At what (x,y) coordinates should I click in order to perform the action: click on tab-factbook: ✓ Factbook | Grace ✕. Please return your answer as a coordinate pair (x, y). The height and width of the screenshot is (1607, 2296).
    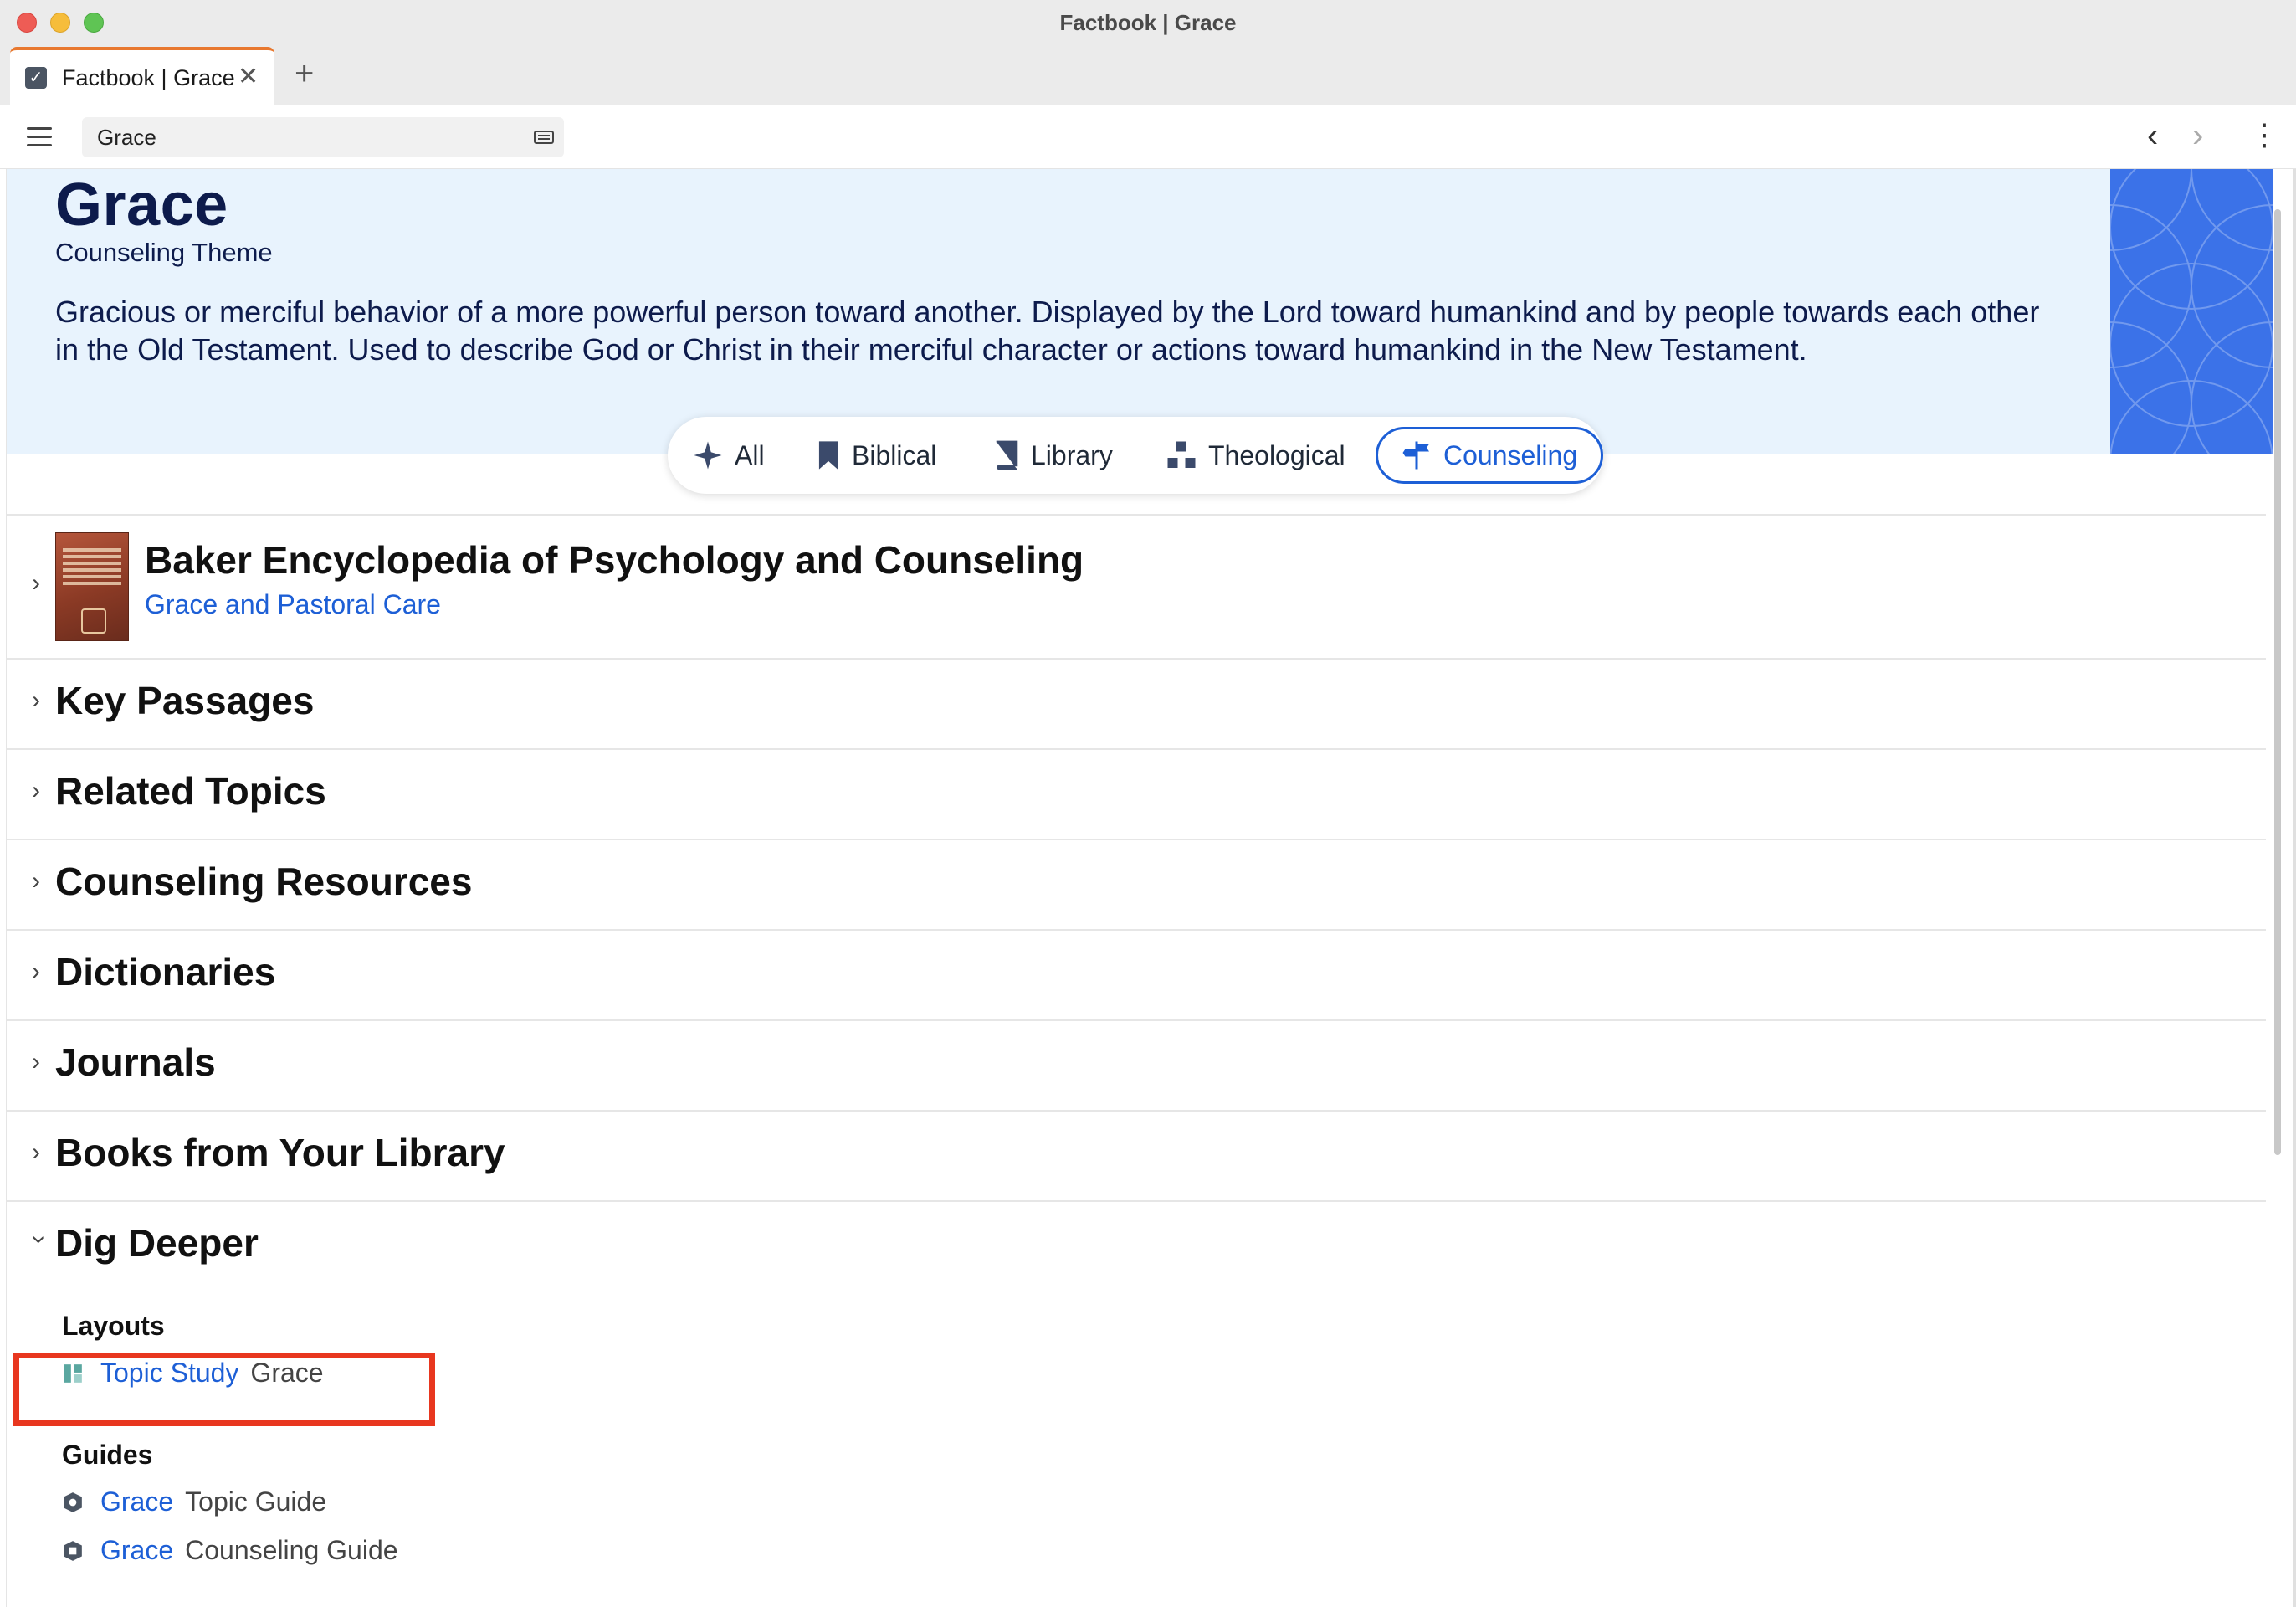
    Looking at the image, I should click on (142, 76).